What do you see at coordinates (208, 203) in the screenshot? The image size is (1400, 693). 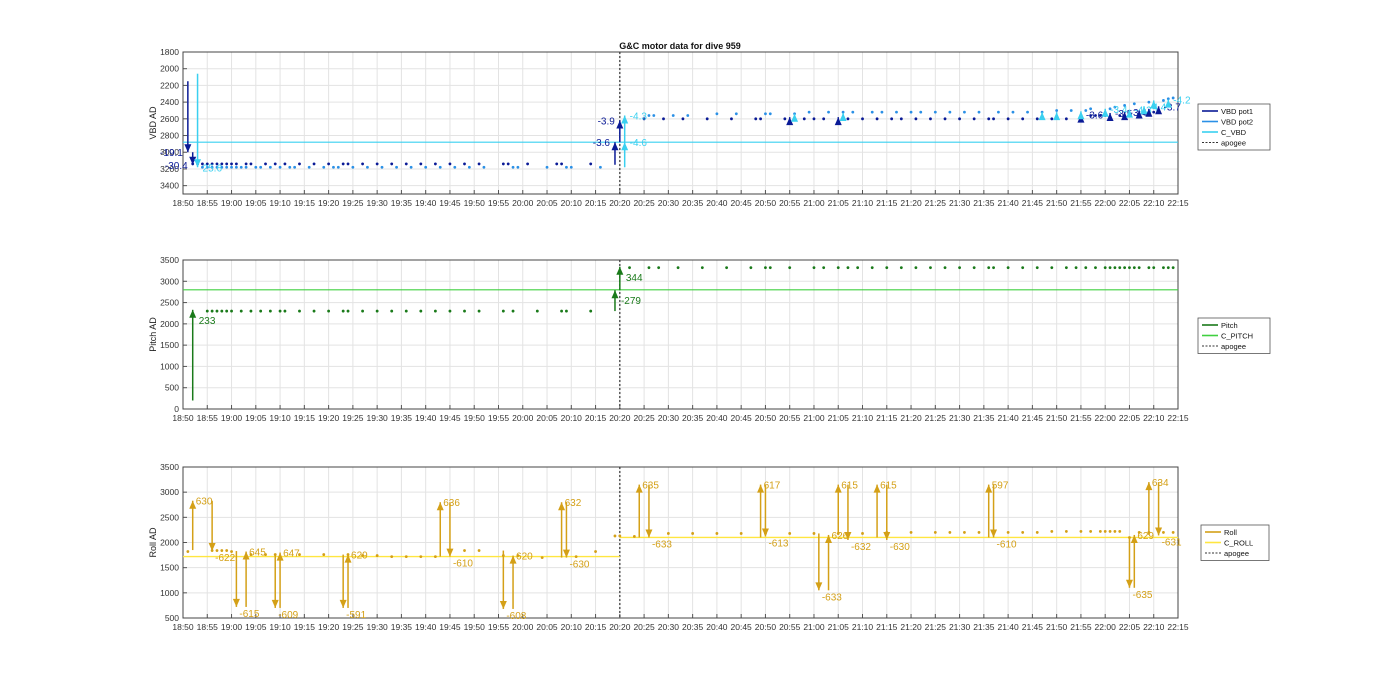 I see `panel-1-x-tick-label: 18:55` at bounding box center [208, 203].